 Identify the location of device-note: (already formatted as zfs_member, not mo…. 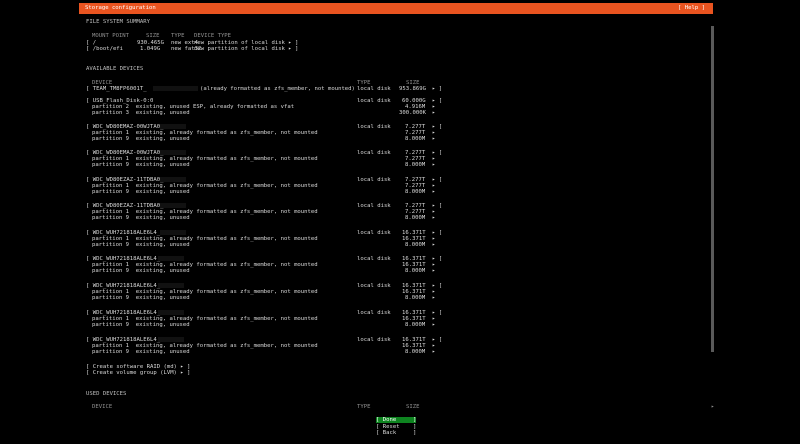
(277, 89).